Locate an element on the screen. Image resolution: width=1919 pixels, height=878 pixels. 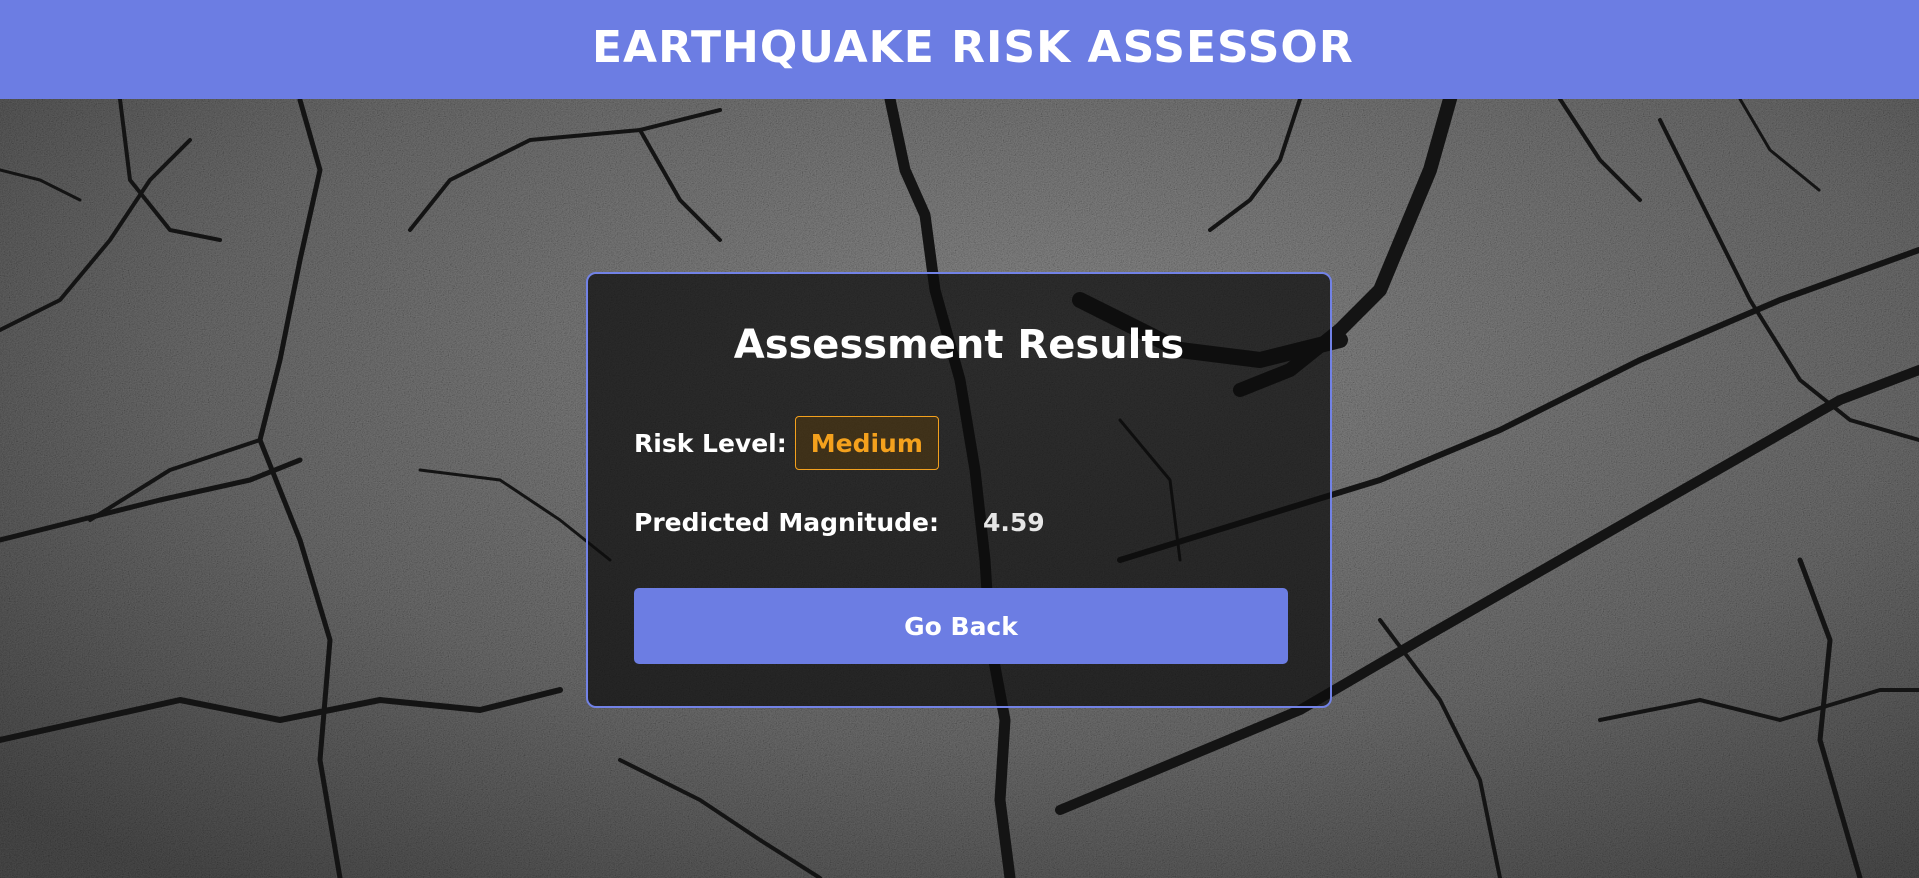
risk-level-row: Risk Level: Medium is located at coordinates (786, 443).